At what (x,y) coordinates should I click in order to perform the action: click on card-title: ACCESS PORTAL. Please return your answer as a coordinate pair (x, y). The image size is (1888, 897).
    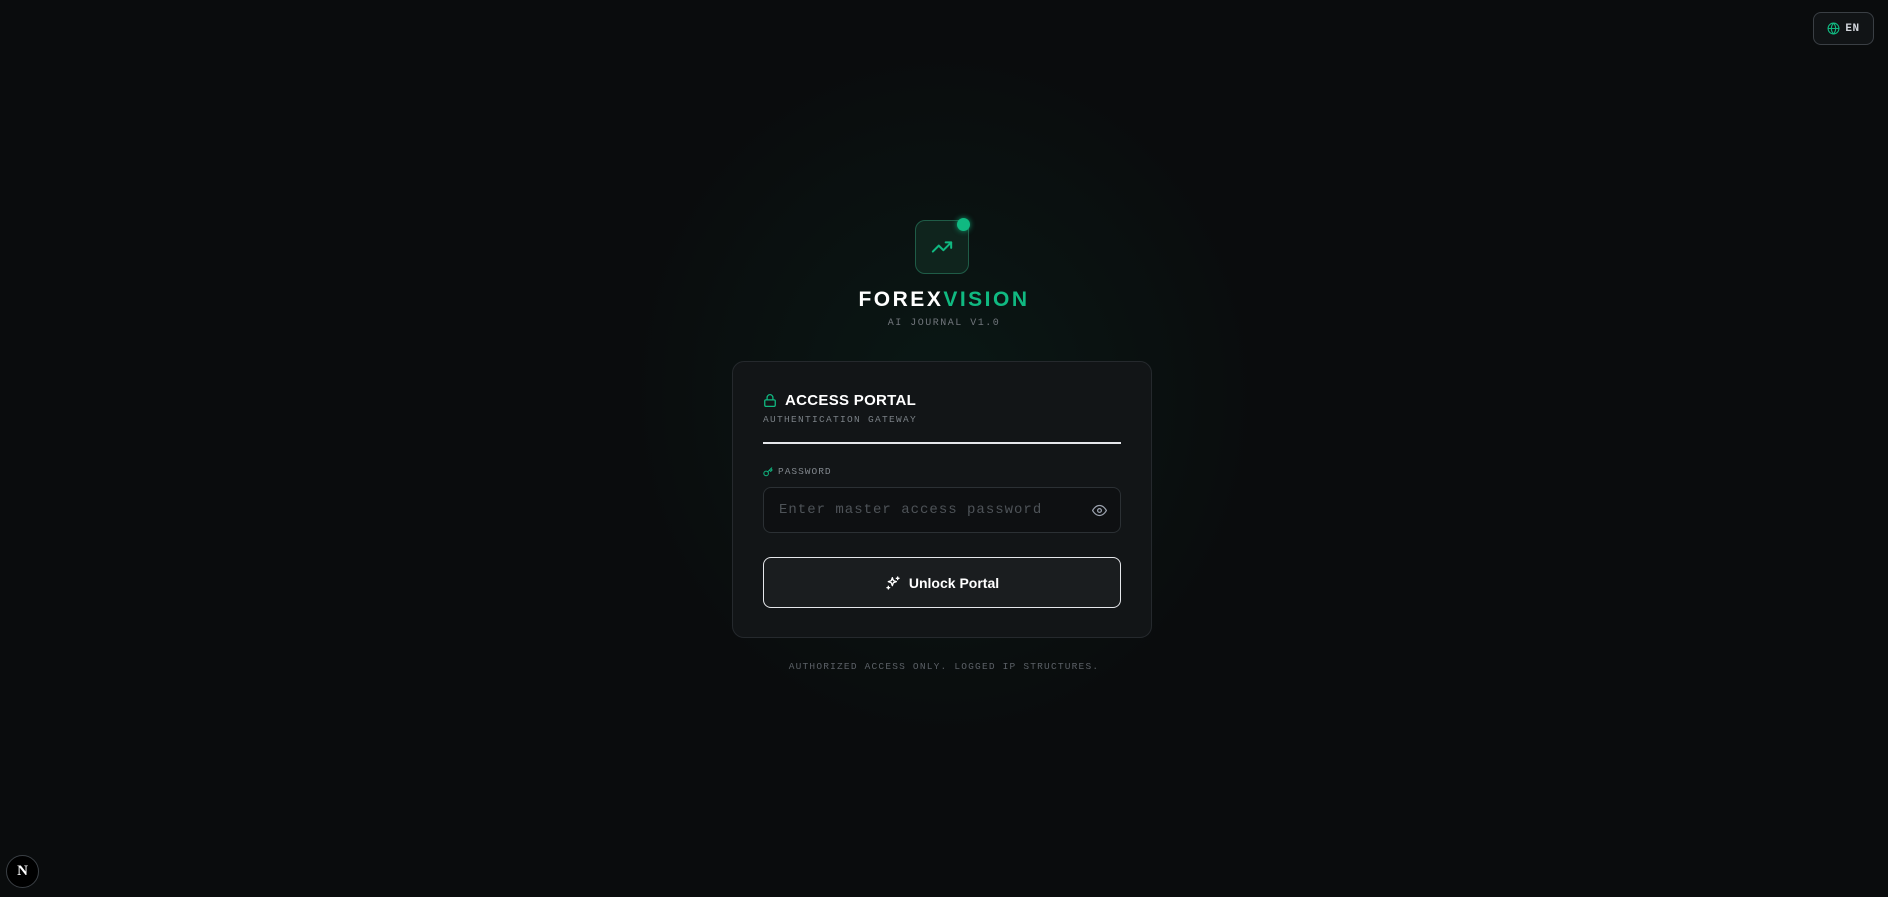
    Looking at the image, I should click on (851, 400).